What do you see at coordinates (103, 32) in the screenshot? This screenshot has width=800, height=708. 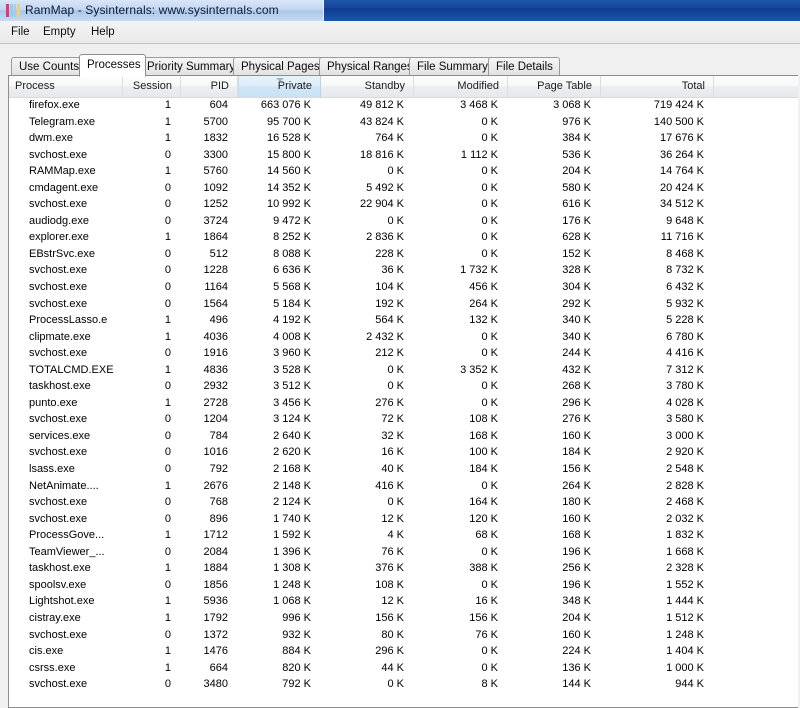 I see `menu-item-help: Help` at bounding box center [103, 32].